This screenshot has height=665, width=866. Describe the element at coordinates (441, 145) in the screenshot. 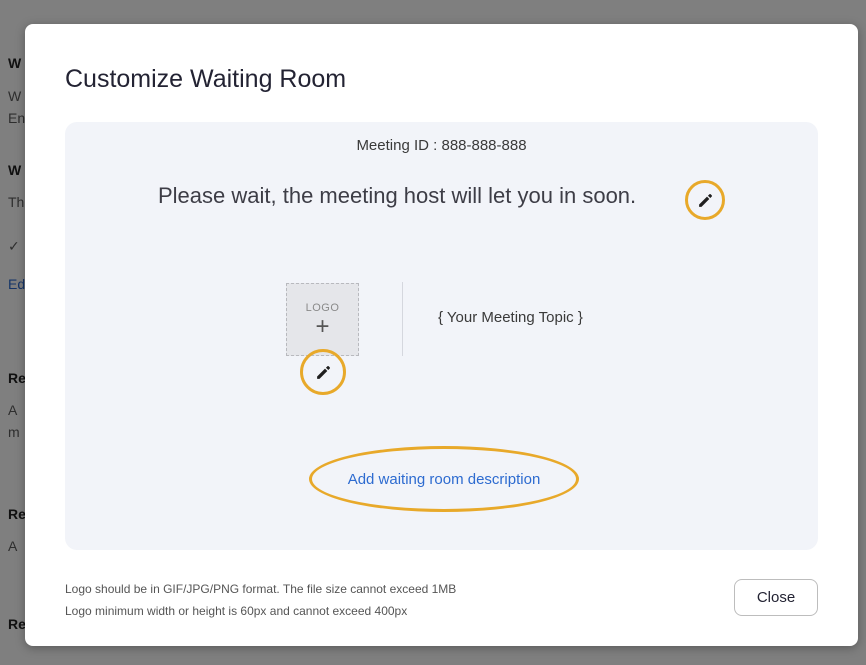

I see `meeting-id: Meeting ID : 888-888-888` at that location.